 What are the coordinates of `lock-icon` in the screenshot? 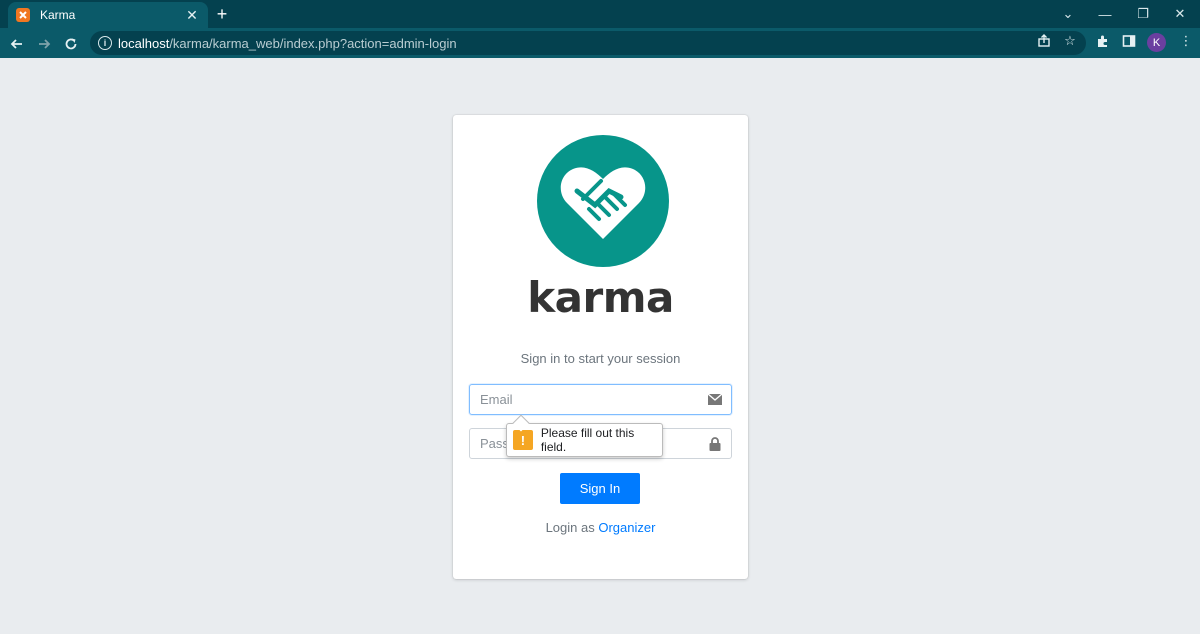 It's located at (715, 443).